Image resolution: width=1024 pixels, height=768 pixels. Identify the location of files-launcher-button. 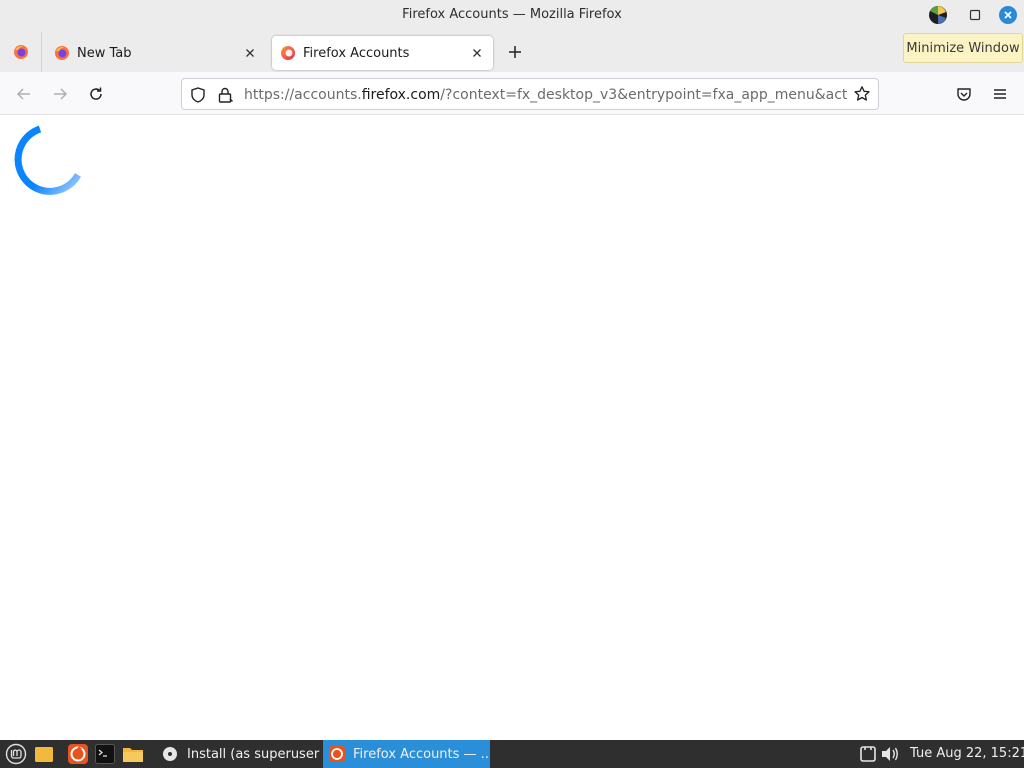
(133, 754).